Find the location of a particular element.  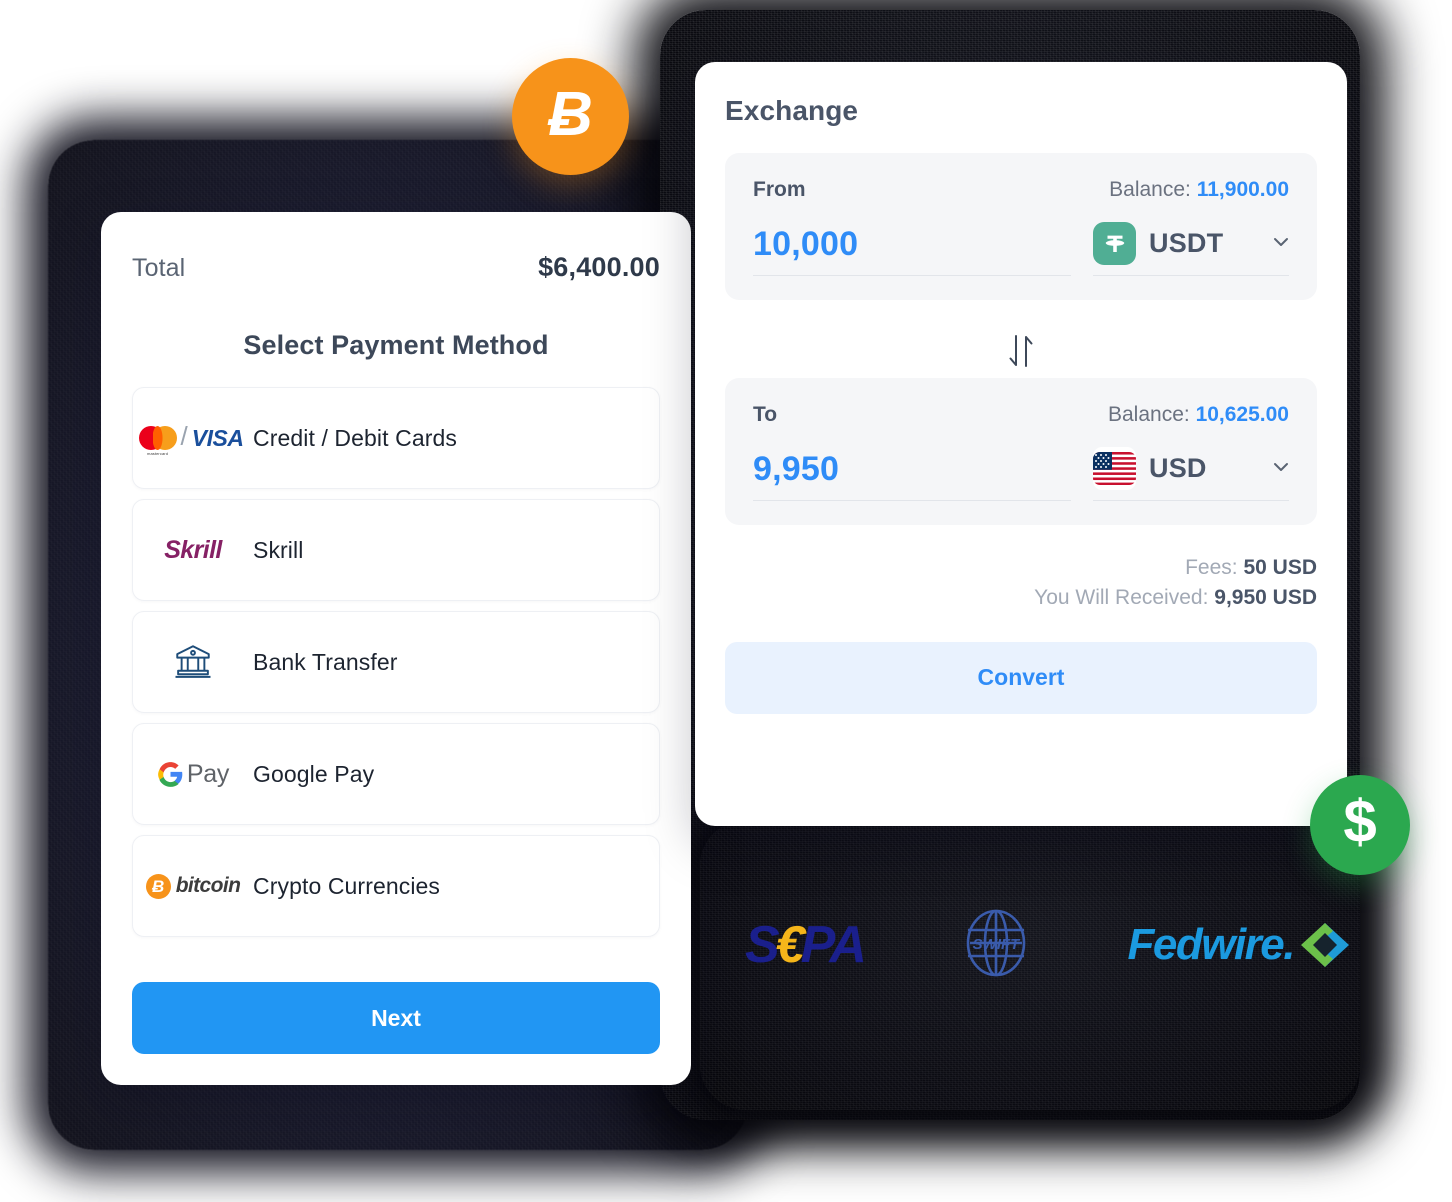

next-button: Next is located at coordinates (396, 1018).